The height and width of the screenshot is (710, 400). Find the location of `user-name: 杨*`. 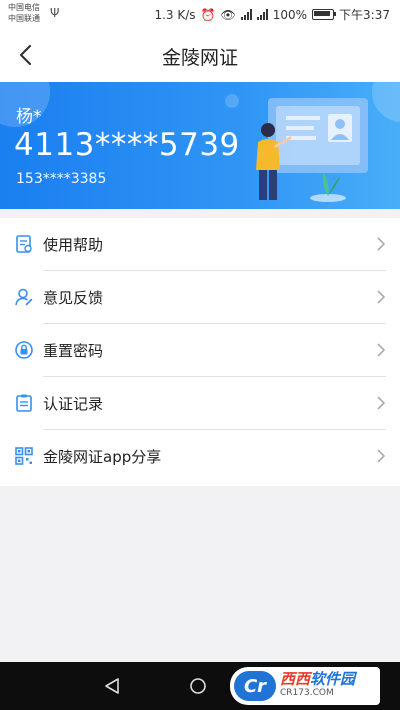

user-name: 杨* is located at coordinates (29, 117).